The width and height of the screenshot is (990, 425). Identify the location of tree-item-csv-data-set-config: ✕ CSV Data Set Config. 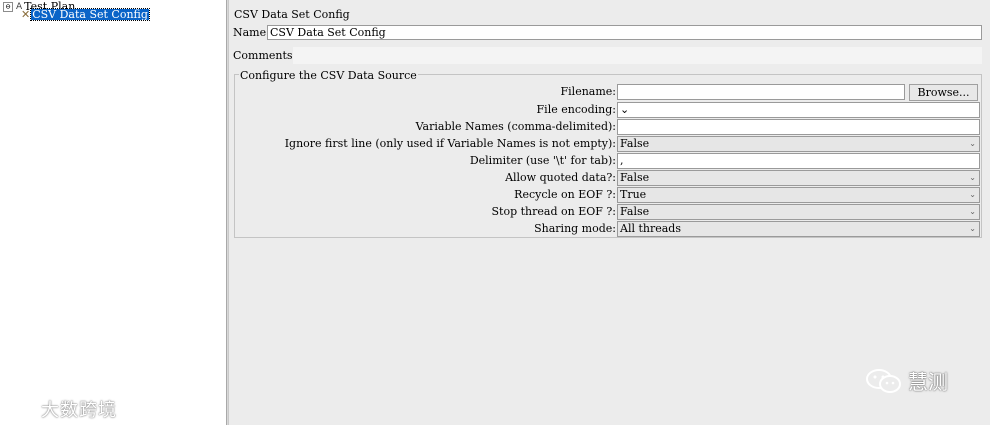
(85, 14).